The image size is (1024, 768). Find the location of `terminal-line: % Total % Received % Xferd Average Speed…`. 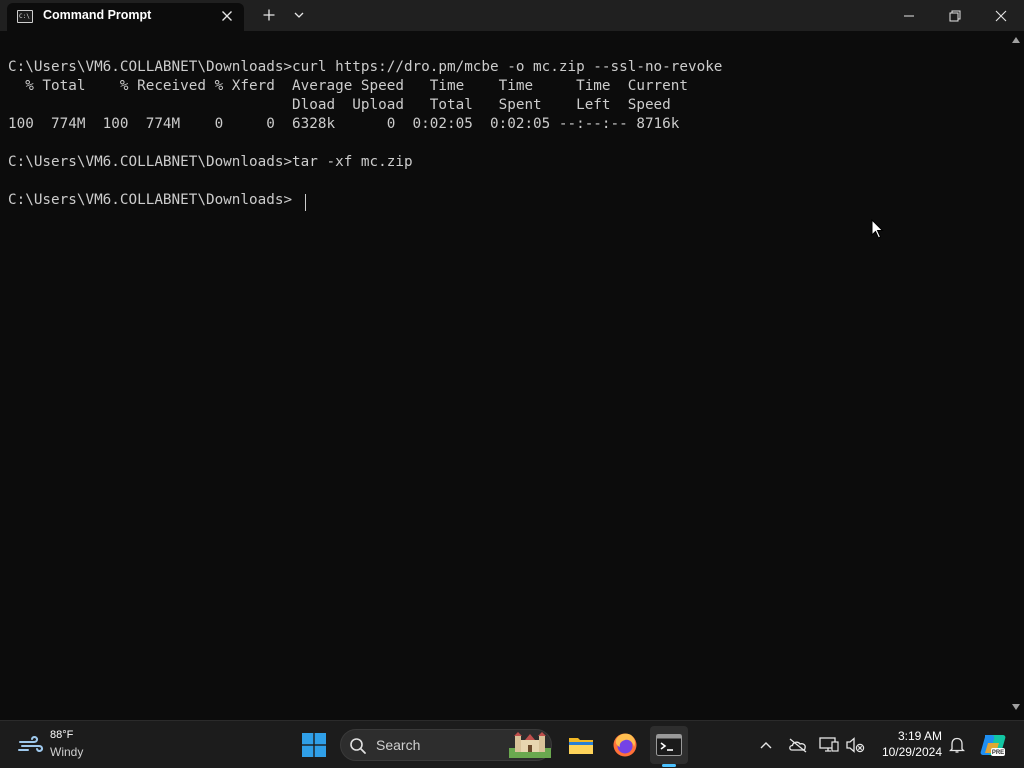

terminal-line: % Total % Received % Xferd Average Speed… is located at coordinates (348, 86).